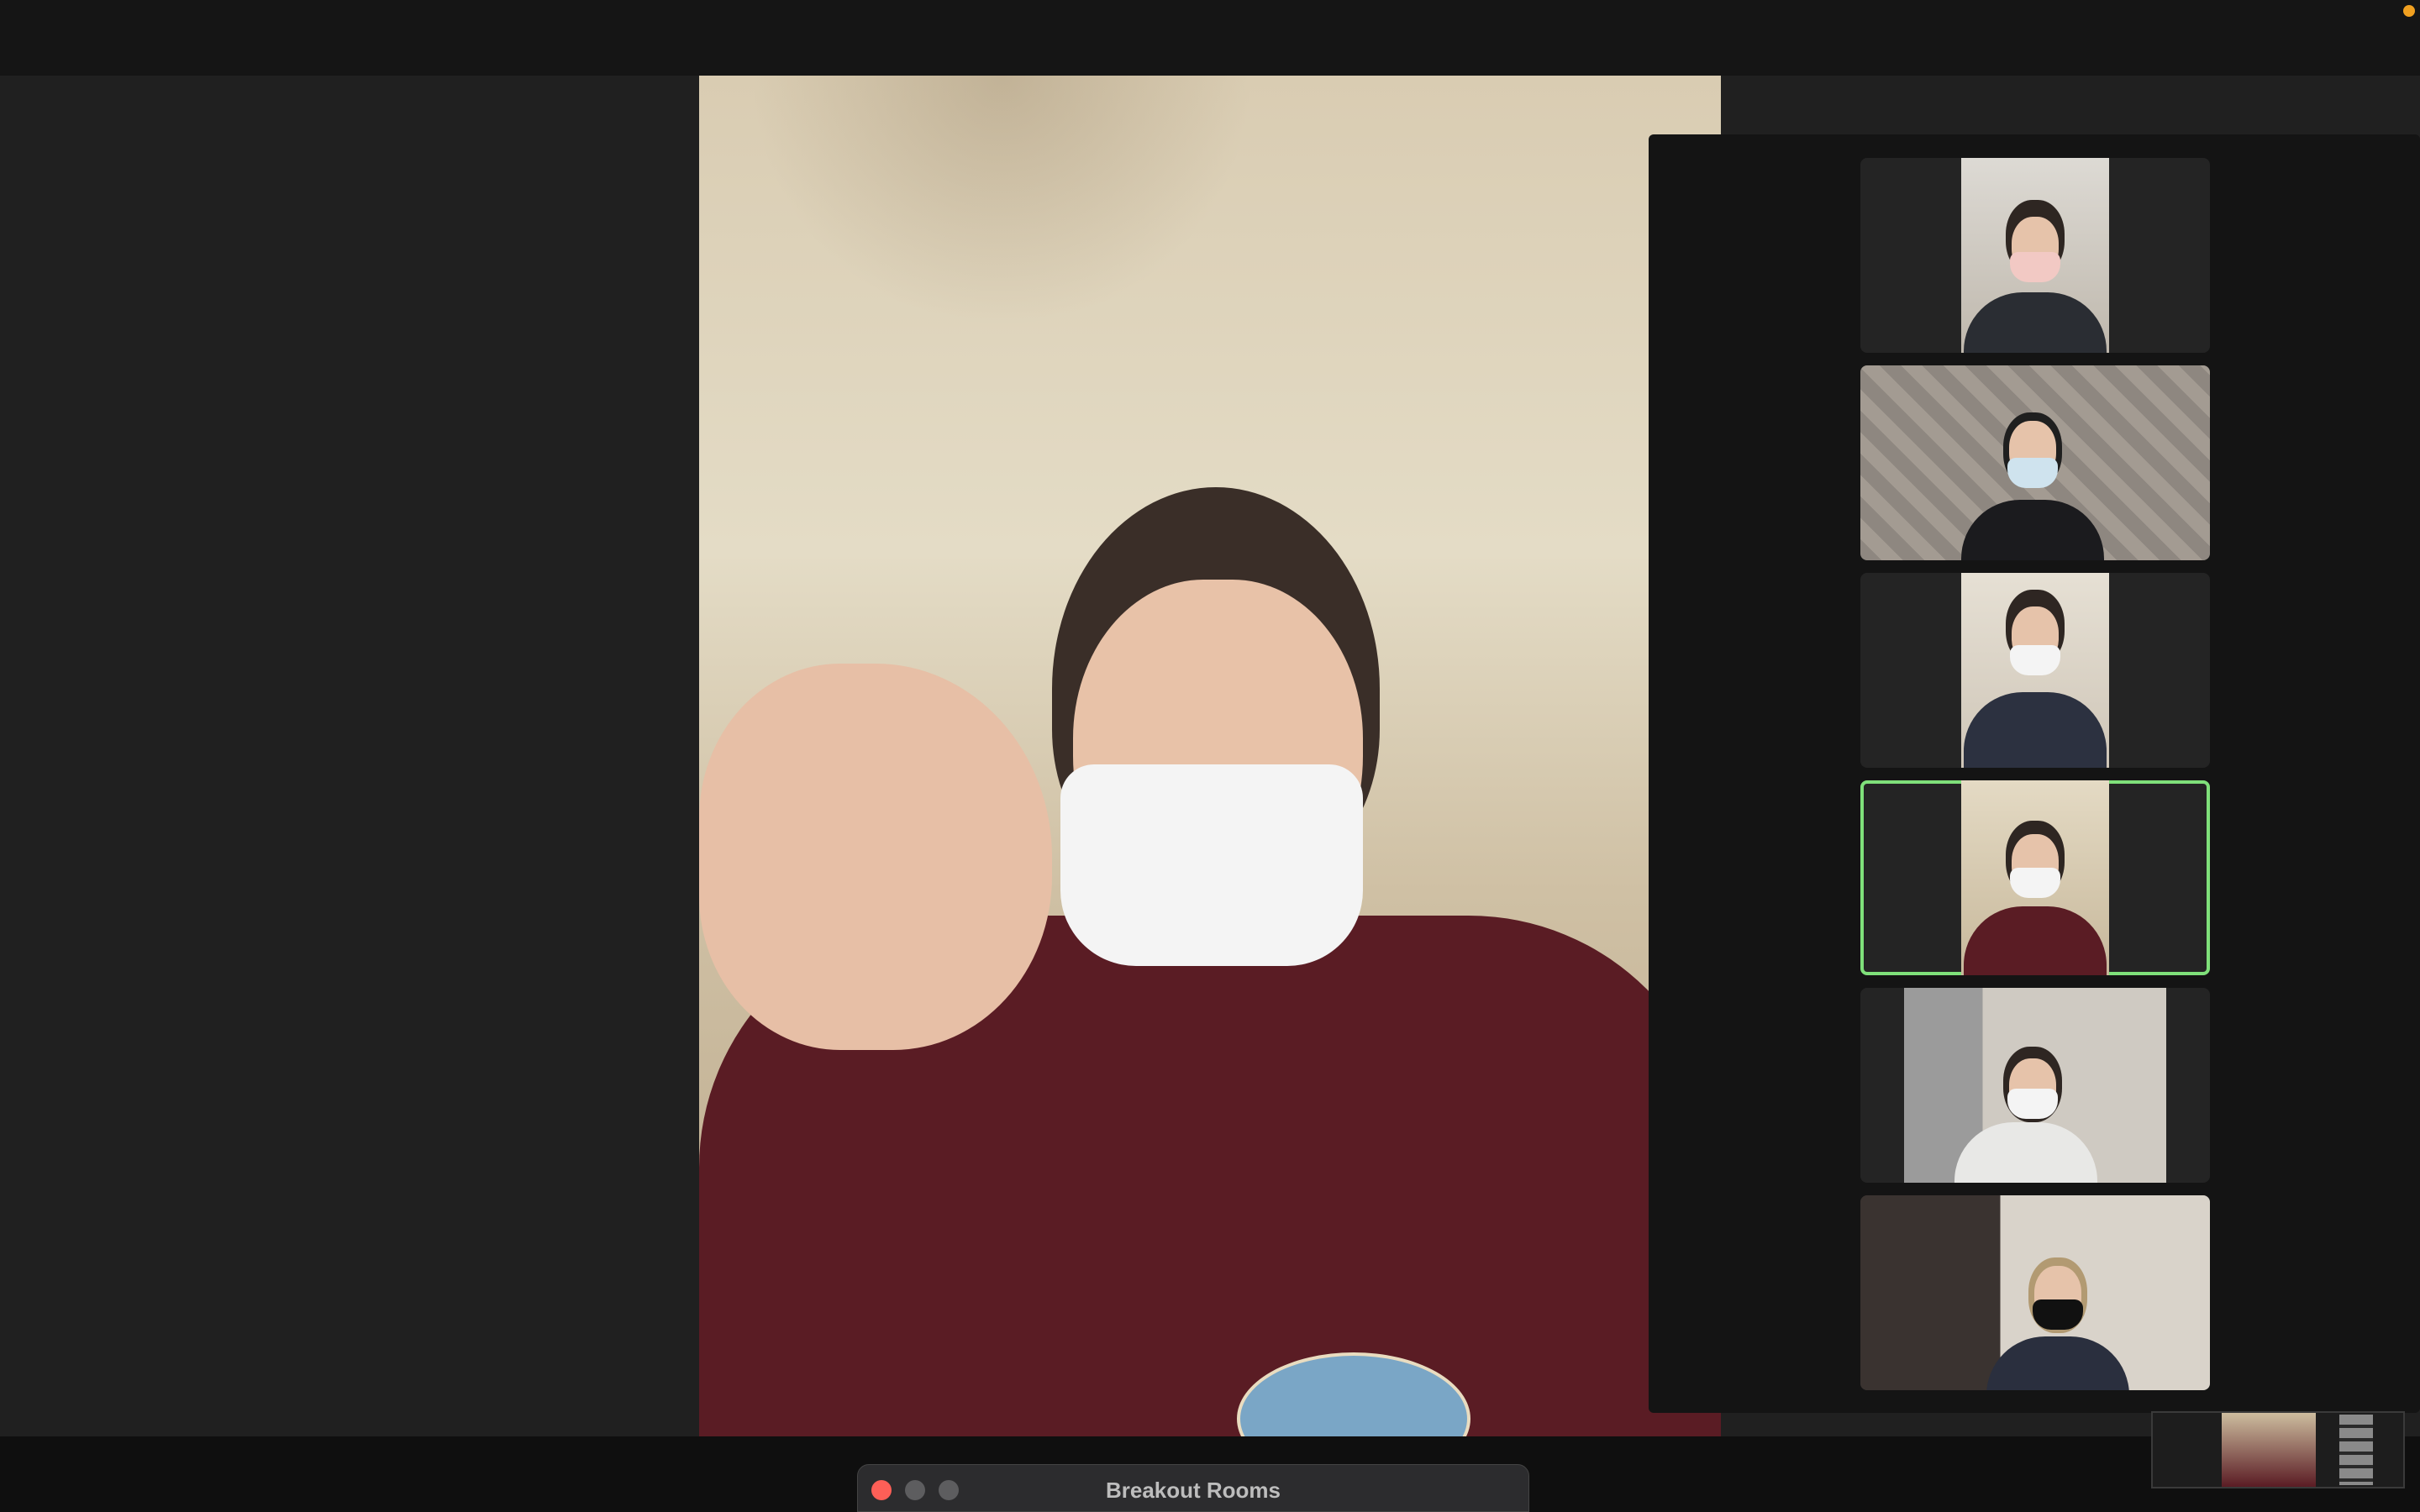 The width and height of the screenshot is (2420, 1512). I want to click on mini-preview-video, so click(2269, 1450).